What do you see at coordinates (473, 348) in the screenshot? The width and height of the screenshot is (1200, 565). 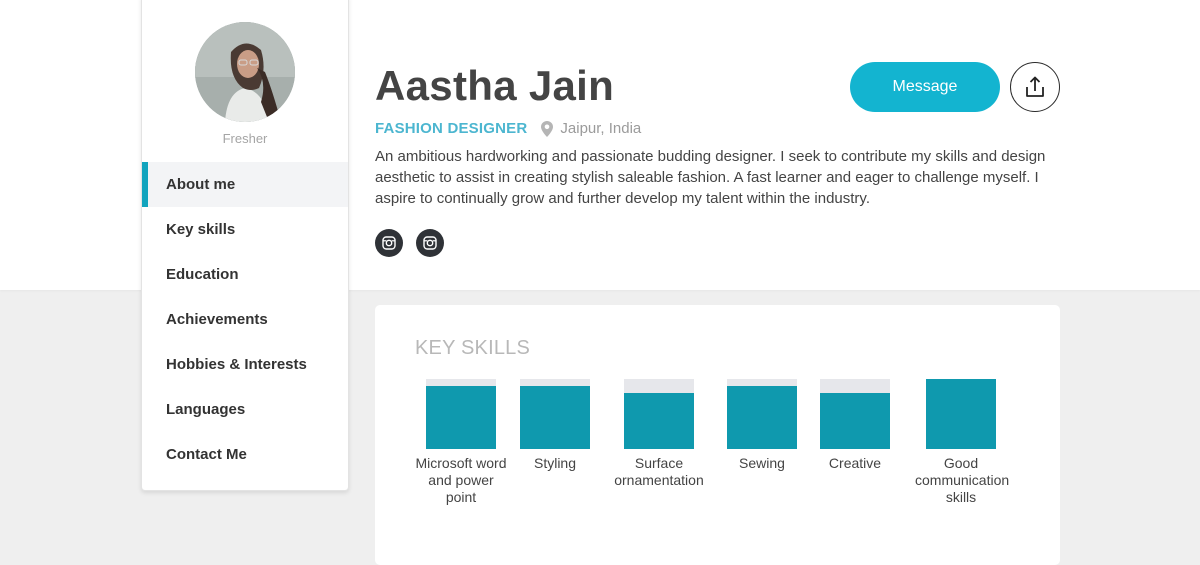 I see `key-skills-title: KEY SKILLS` at bounding box center [473, 348].